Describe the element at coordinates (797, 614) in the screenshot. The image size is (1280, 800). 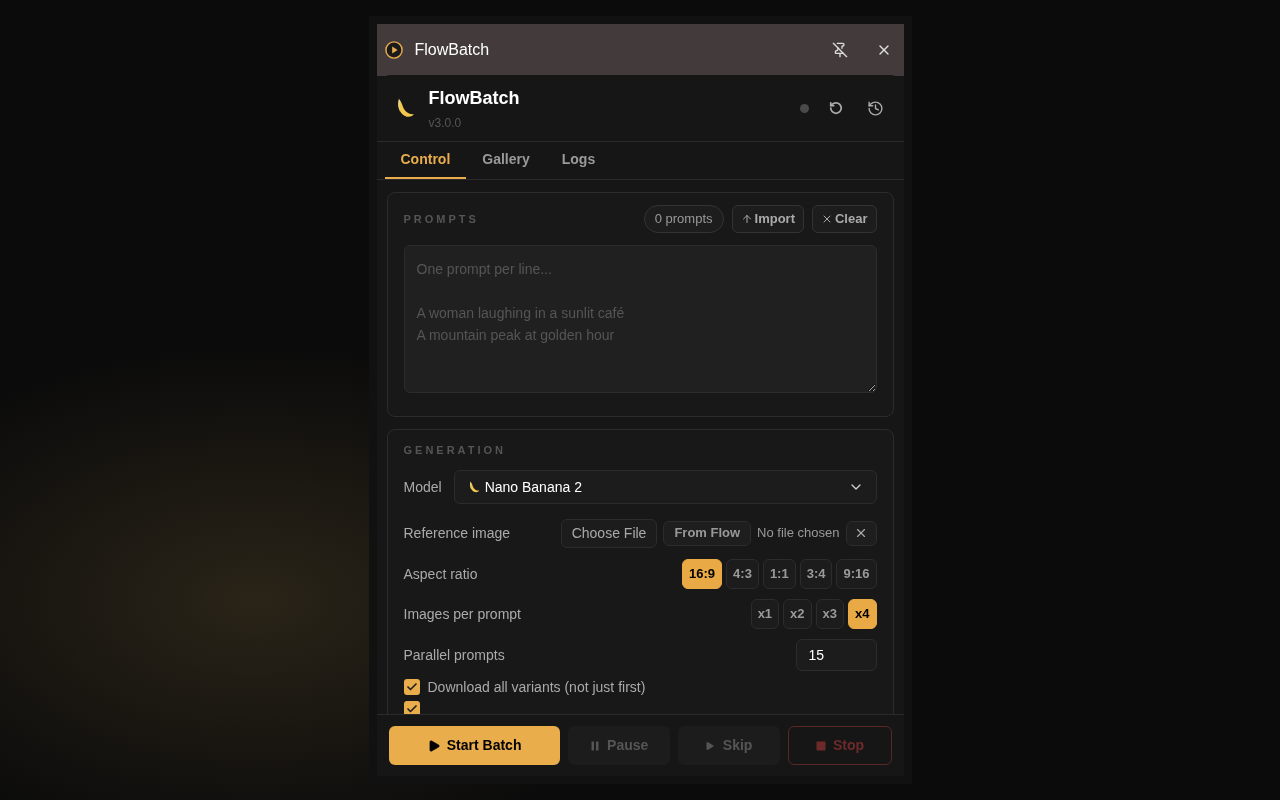
I see `option-button: x2` at that location.